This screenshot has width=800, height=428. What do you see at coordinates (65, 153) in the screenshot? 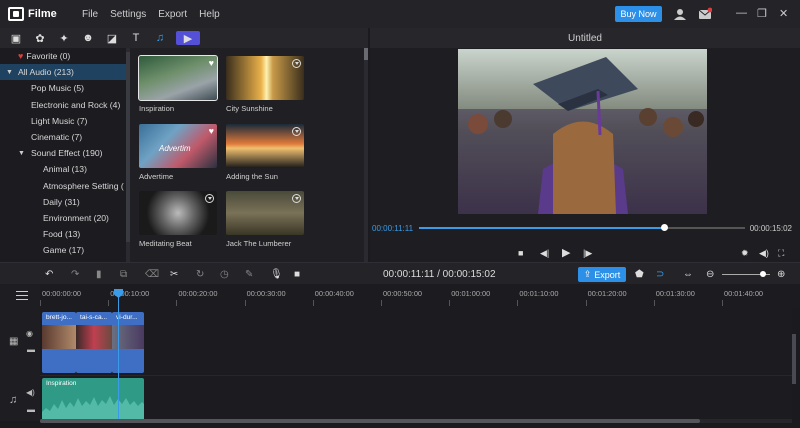
I see `sidebar-item-sound-effect: ▼ Sound Effect (190)` at bounding box center [65, 153].